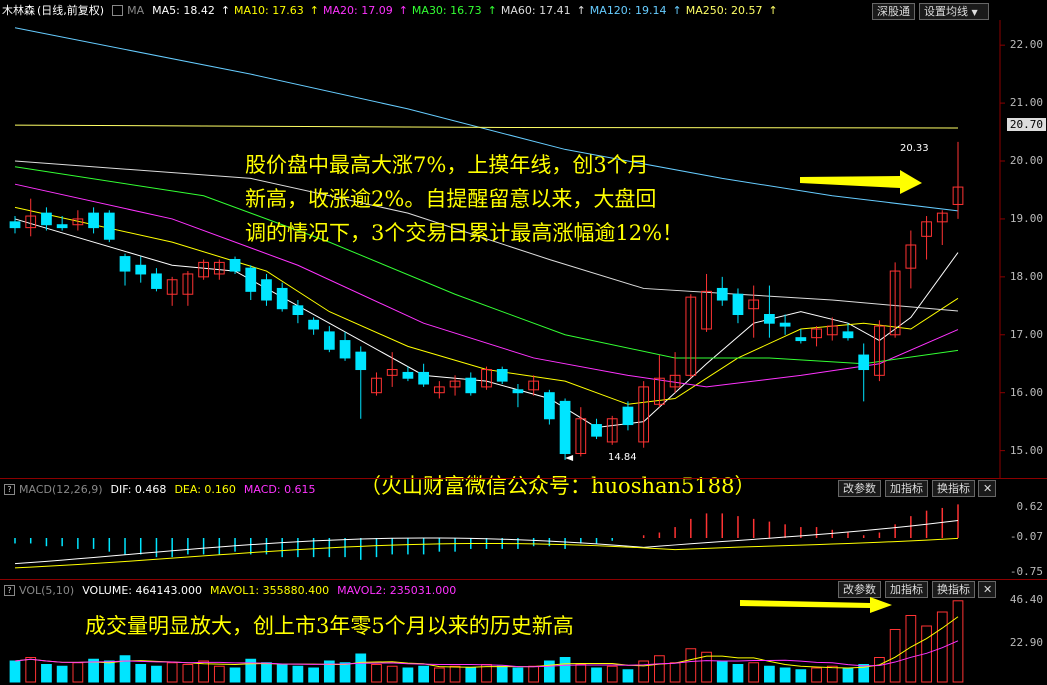  Describe the element at coordinates (1026, 160) in the screenshot. I see `price-tick: 20.00` at that location.